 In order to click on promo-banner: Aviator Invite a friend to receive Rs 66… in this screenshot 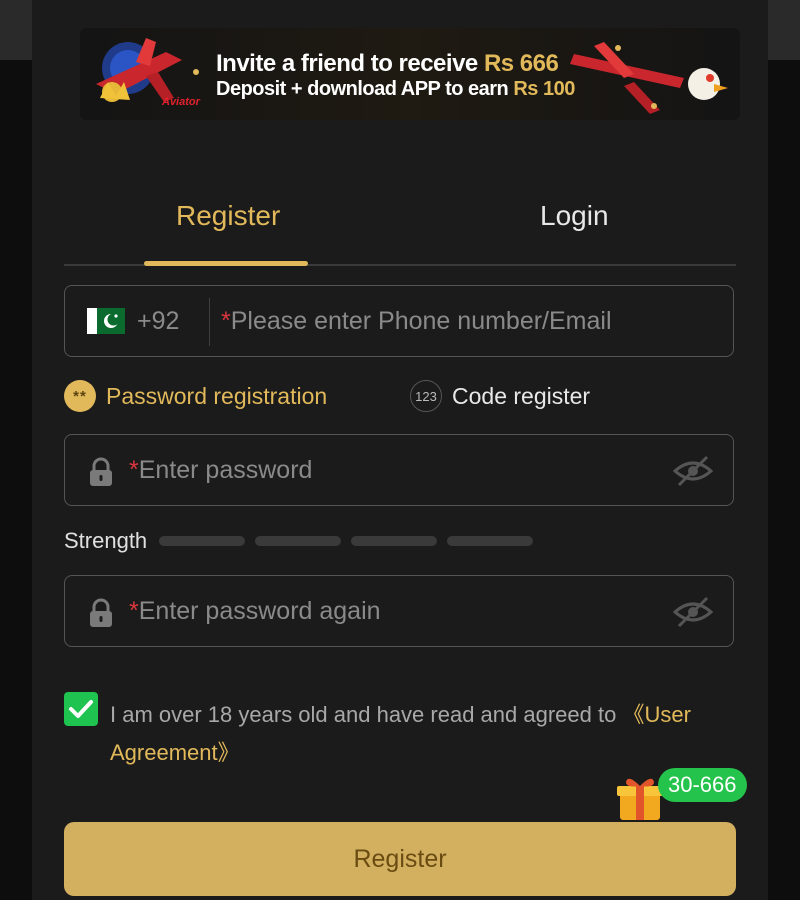, I will do `click(410, 74)`.